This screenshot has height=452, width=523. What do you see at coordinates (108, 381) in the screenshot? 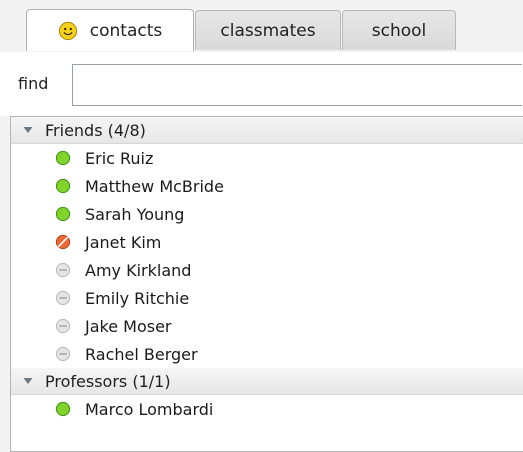
I see `group-title: Professors (1/1)` at bounding box center [108, 381].